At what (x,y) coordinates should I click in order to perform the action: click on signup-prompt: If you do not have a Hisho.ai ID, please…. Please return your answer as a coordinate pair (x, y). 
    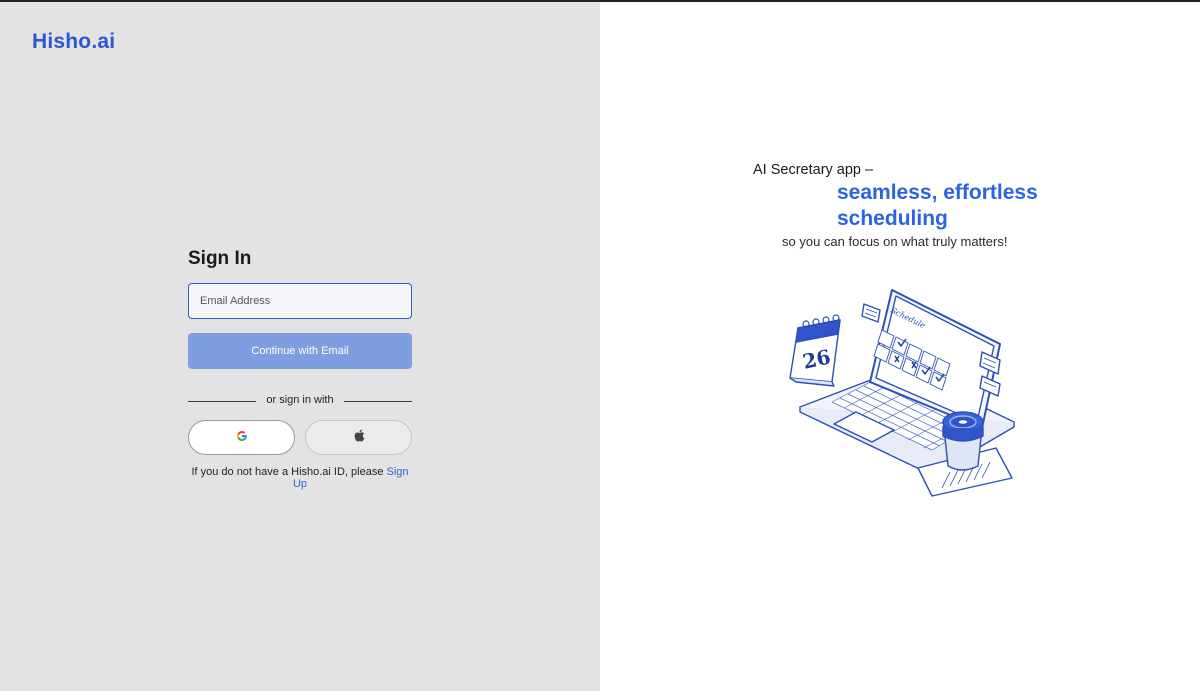
    Looking at the image, I should click on (300, 478).